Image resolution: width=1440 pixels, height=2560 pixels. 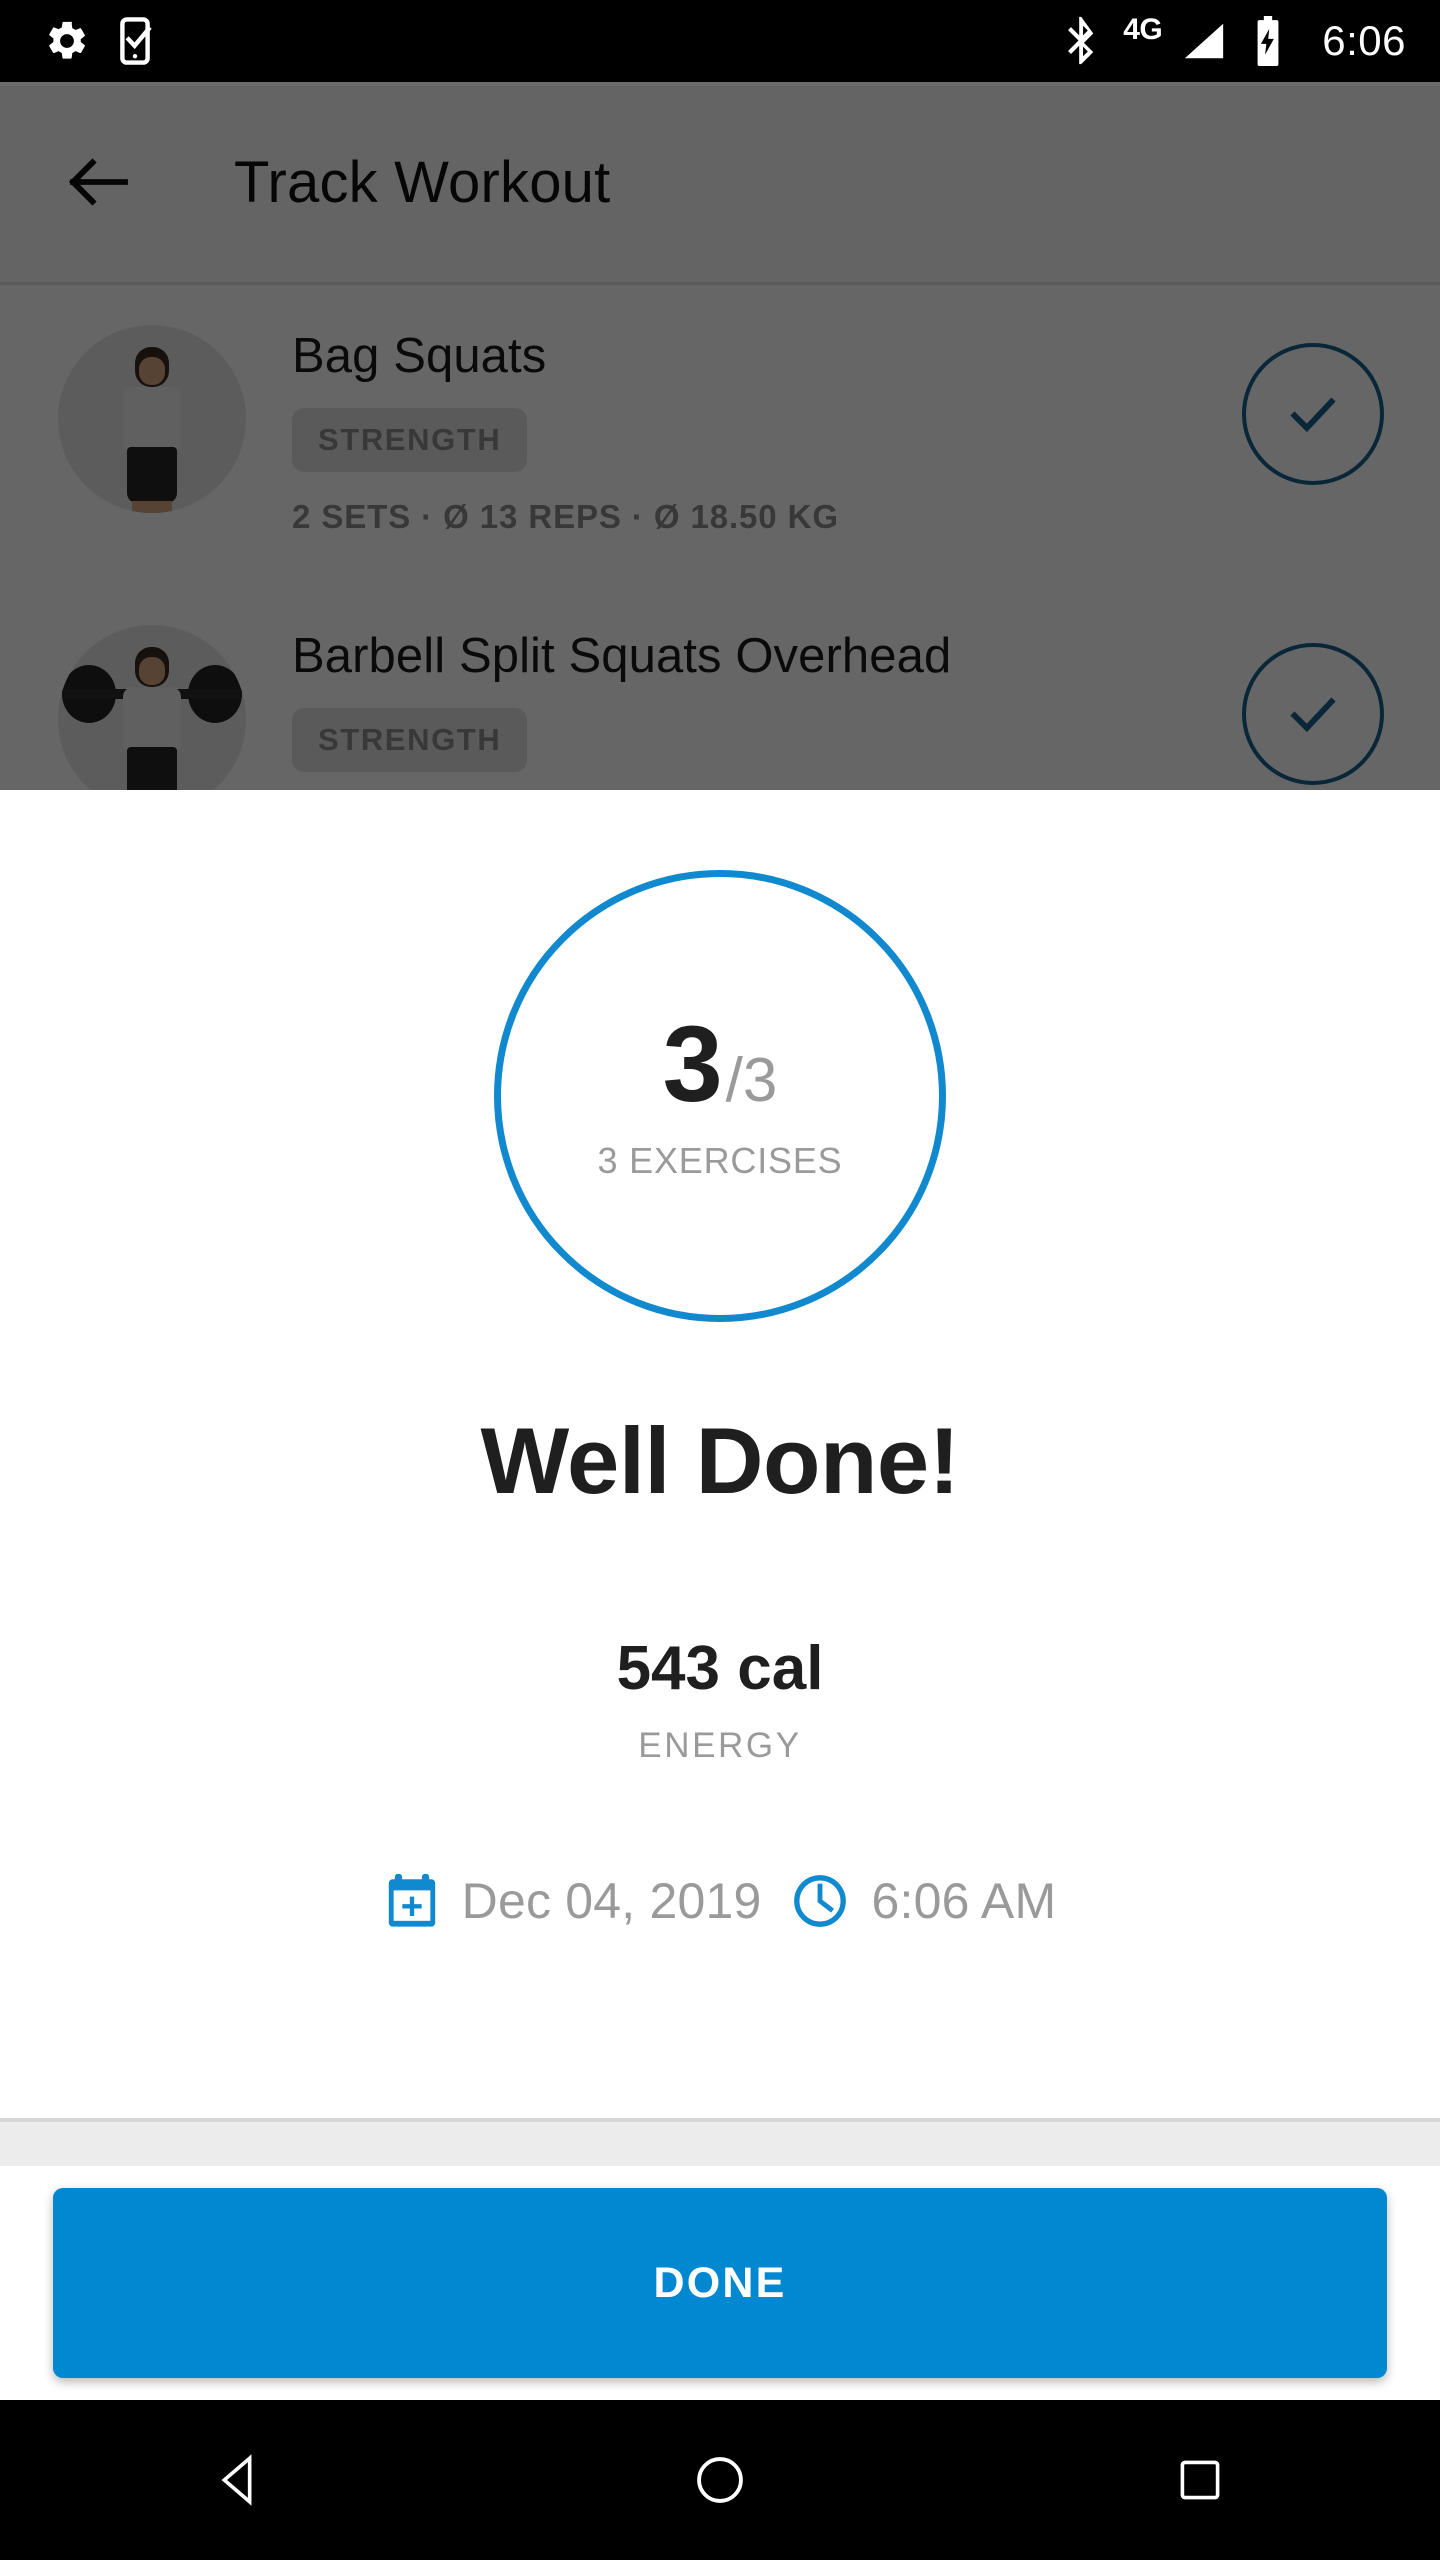 What do you see at coordinates (1081, 40) in the screenshot?
I see `bluetooth-icon` at bounding box center [1081, 40].